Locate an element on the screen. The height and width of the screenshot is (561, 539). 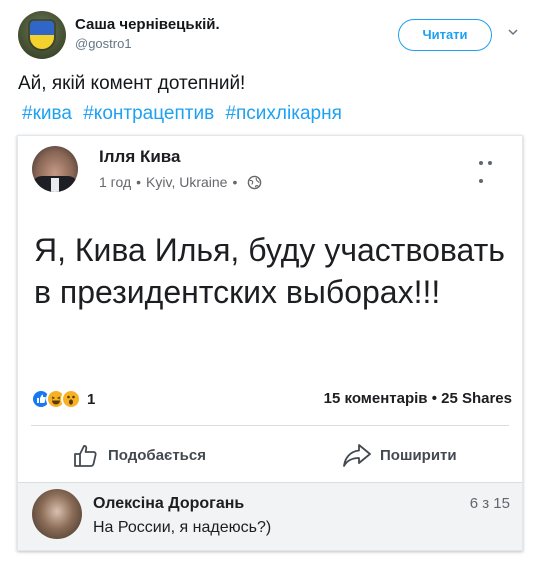
hashtag-link: #кива is located at coordinates (47, 113).